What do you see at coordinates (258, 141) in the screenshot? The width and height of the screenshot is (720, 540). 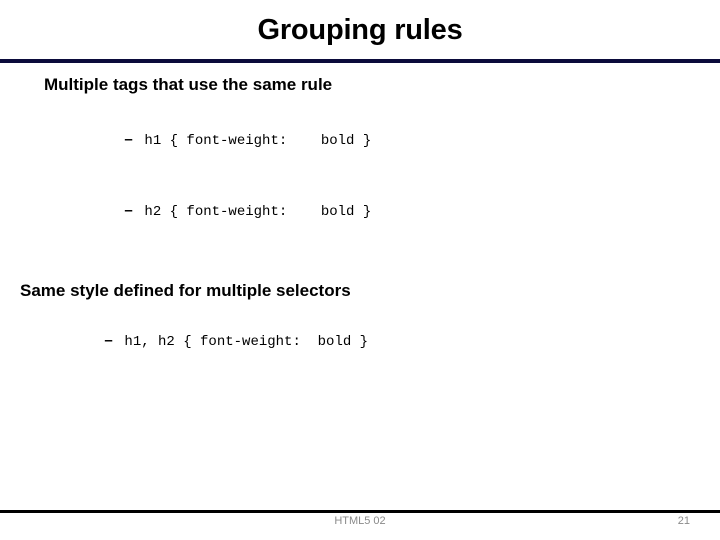 I see `code-text: h1 { font-weight: bold }` at bounding box center [258, 141].